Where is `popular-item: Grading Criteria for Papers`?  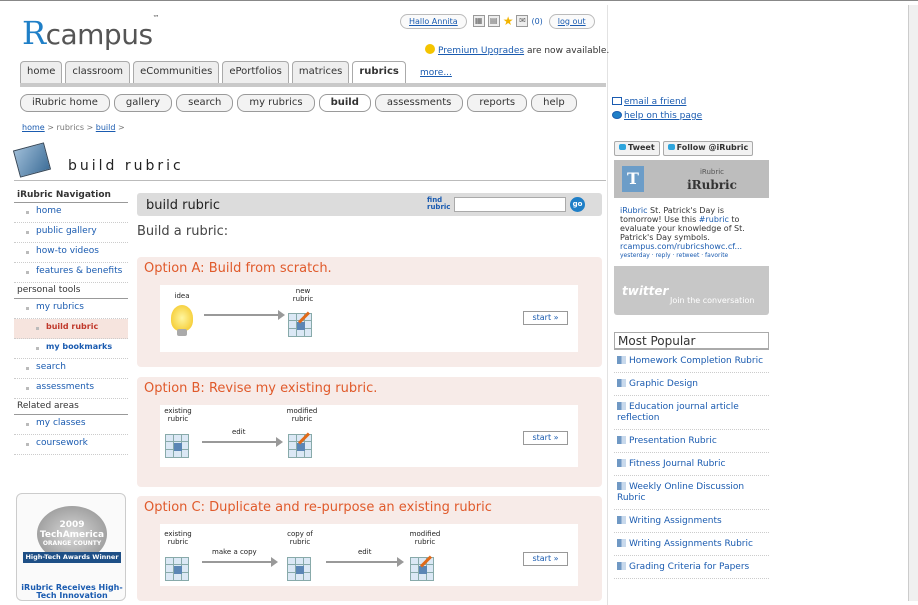 popular-item: Grading Criteria for Papers is located at coordinates (691, 567).